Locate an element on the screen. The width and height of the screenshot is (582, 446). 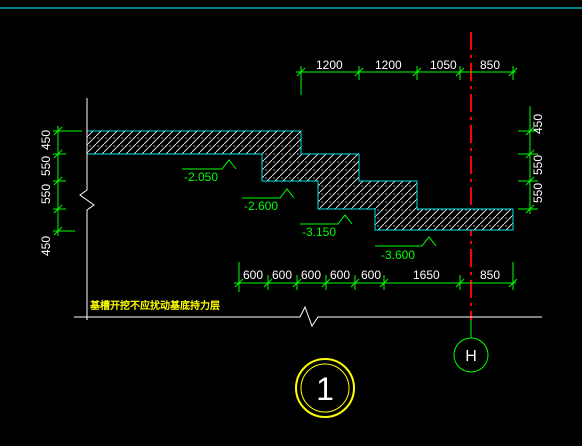
top-dim-1: 1200 is located at coordinates (329, 65).